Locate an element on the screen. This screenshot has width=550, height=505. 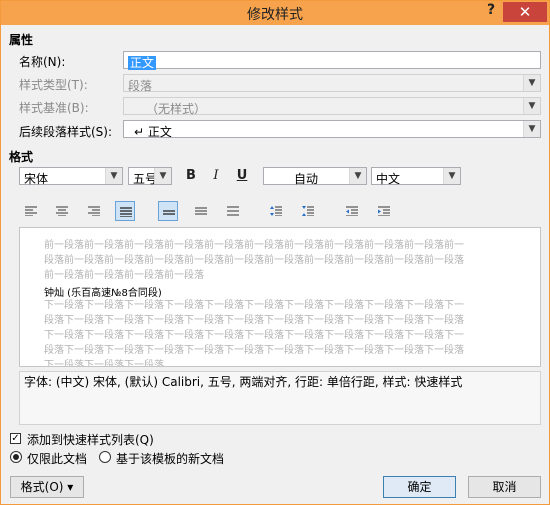
font-color-select: 自动 ▼ is located at coordinates (315, 176).